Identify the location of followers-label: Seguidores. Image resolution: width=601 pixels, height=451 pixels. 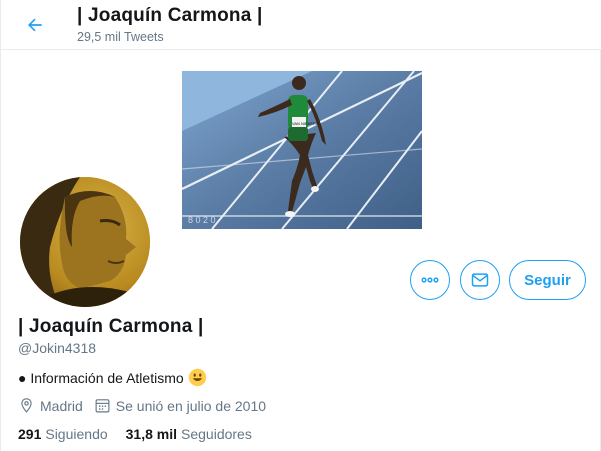
(216, 434).